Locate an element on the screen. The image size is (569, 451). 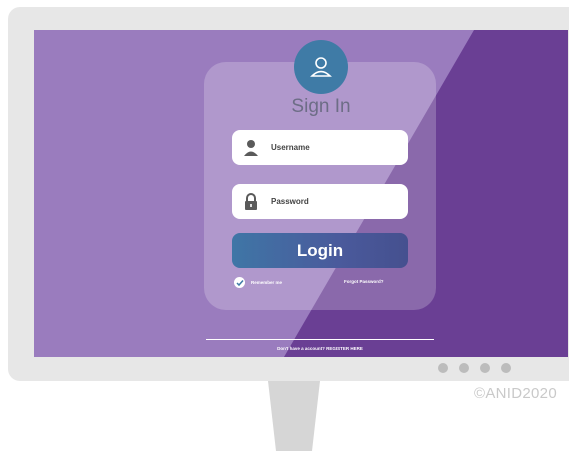
username-field: Username is located at coordinates (320, 147).